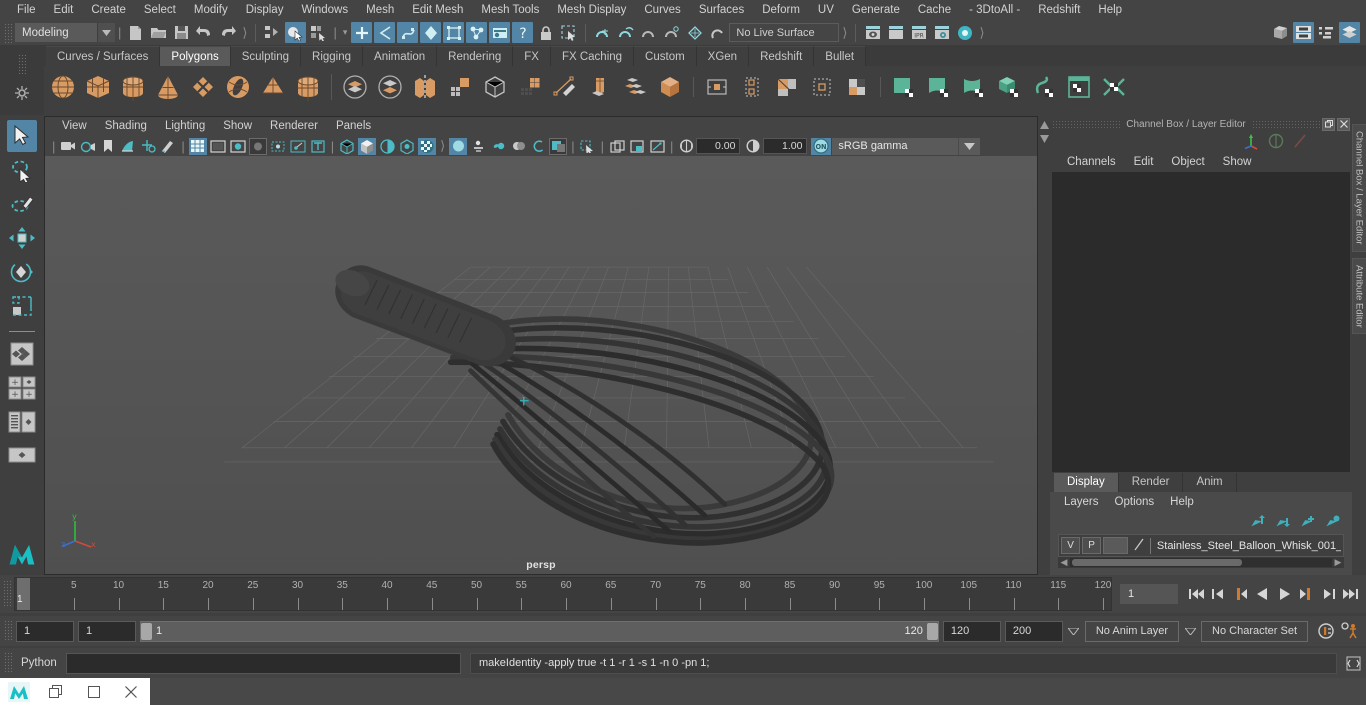 The image size is (1366, 705). Describe the element at coordinates (1353, 663) in the screenshot. I see `script-editor-icon` at that location.